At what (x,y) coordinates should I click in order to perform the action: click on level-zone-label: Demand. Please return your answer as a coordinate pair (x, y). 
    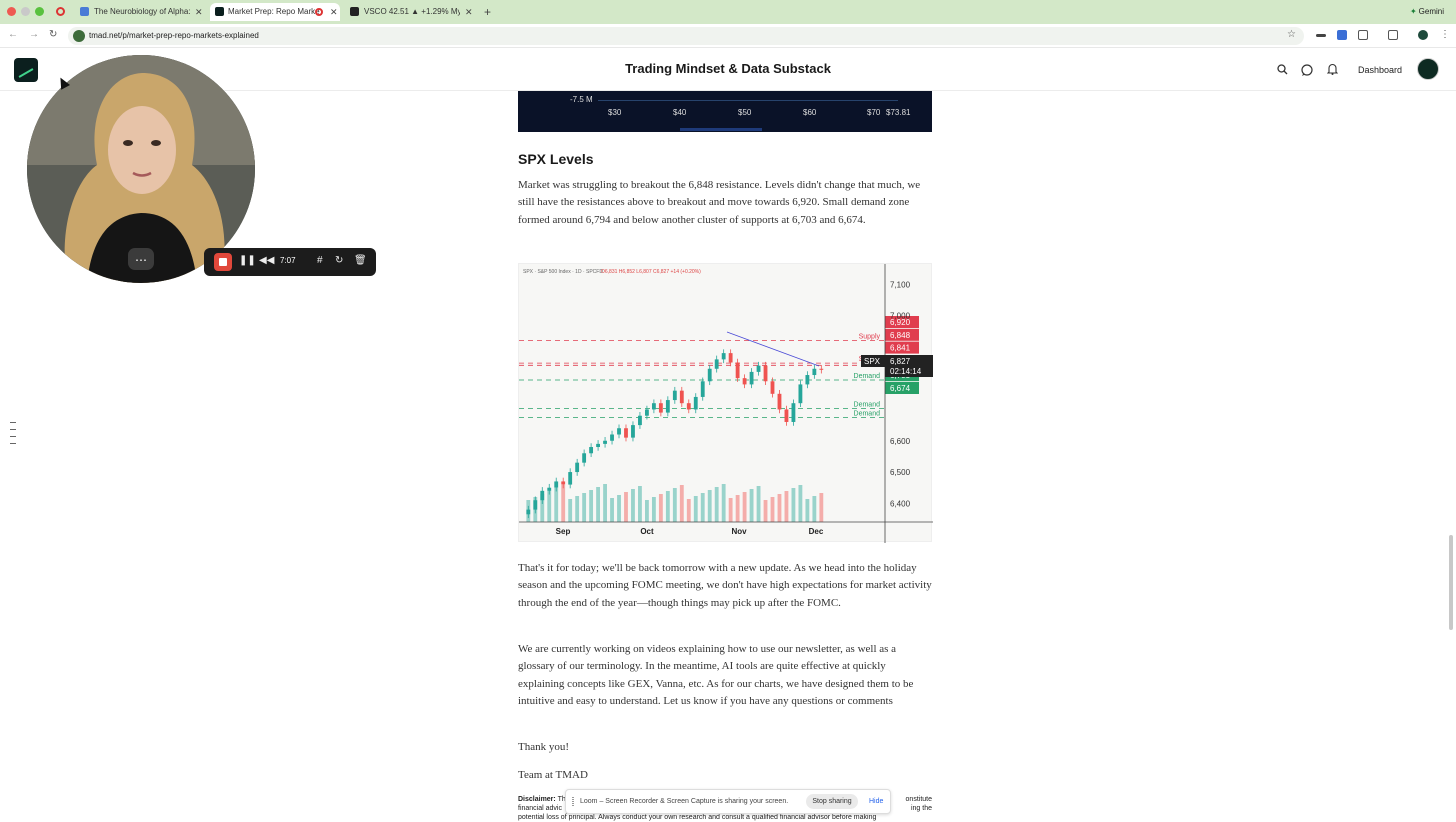
    Looking at the image, I should click on (867, 376).